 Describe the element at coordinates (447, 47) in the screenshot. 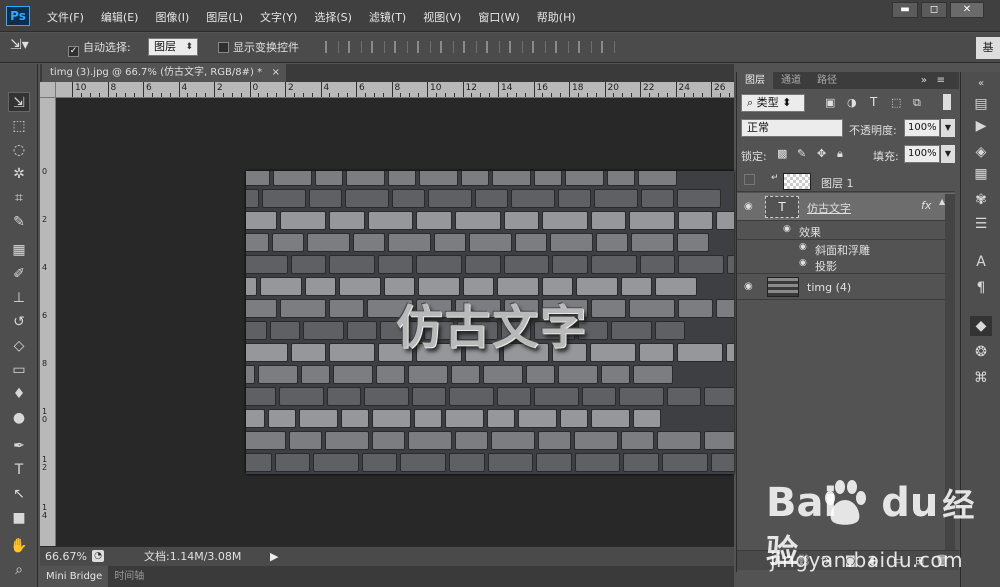

I see `align-right-icon` at that location.